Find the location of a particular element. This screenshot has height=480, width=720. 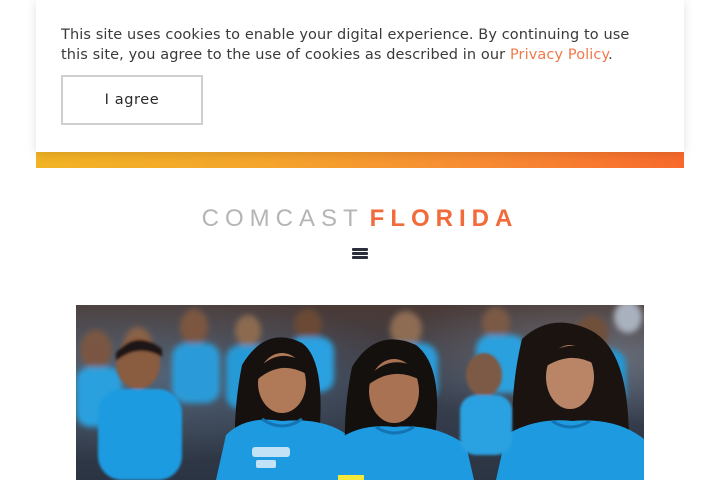

privacy-policy-link: Privacy Policy is located at coordinates (559, 55).